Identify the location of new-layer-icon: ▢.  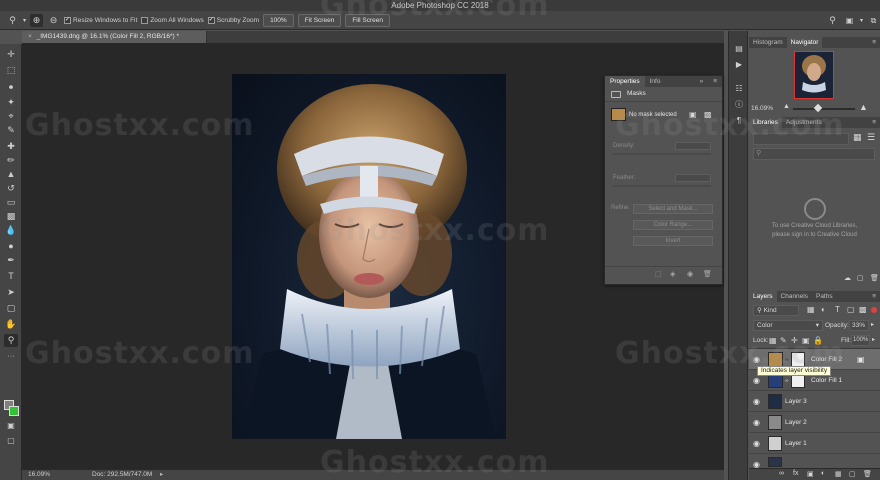
(852, 474).